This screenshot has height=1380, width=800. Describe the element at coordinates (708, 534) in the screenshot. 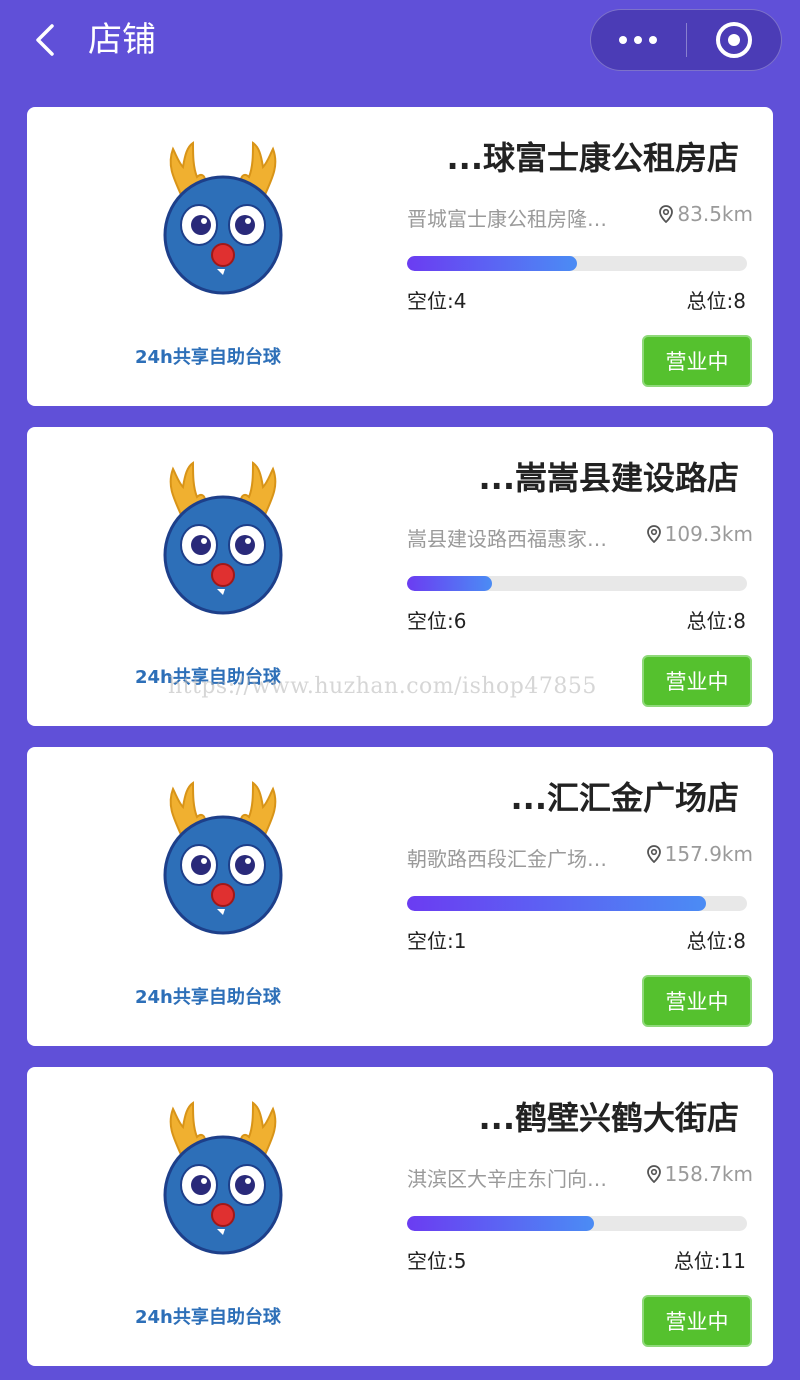

I see `distance-value: 109.3km` at that location.